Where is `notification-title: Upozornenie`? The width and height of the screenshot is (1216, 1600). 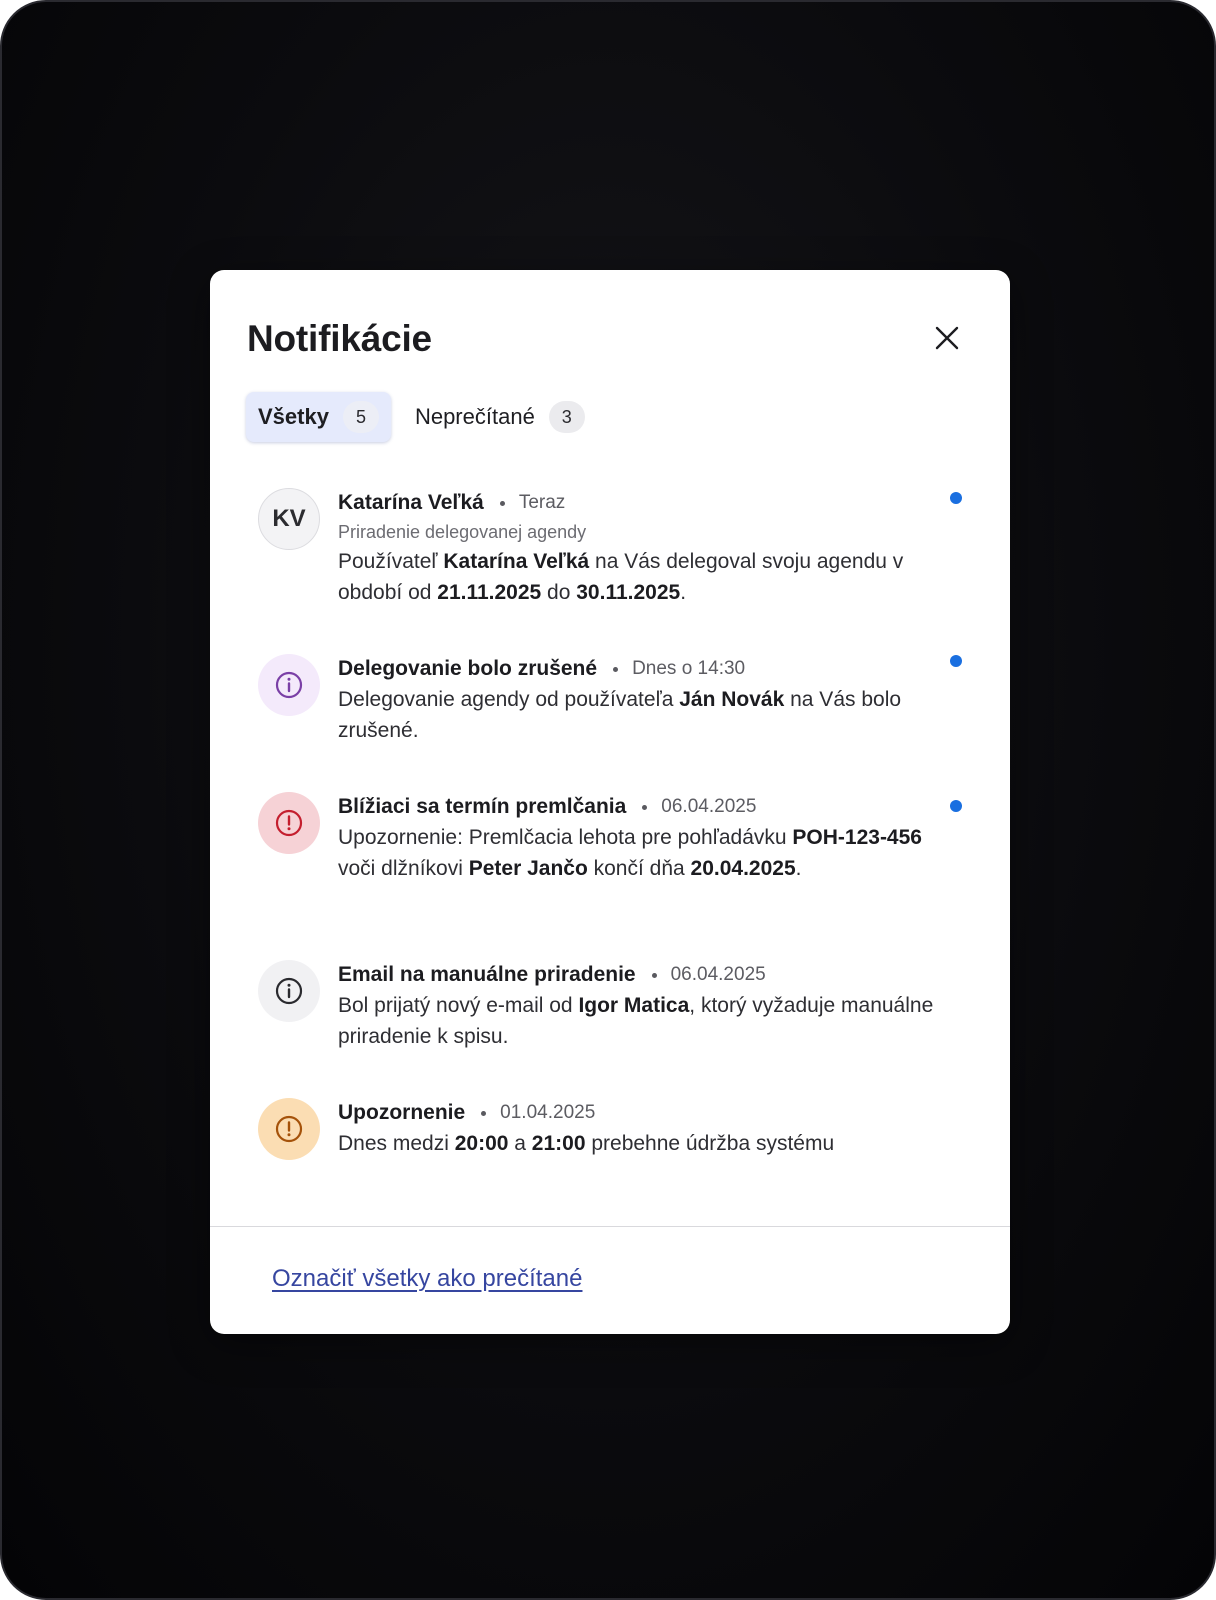 notification-title: Upozornenie is located at coordinates (402, 1112).